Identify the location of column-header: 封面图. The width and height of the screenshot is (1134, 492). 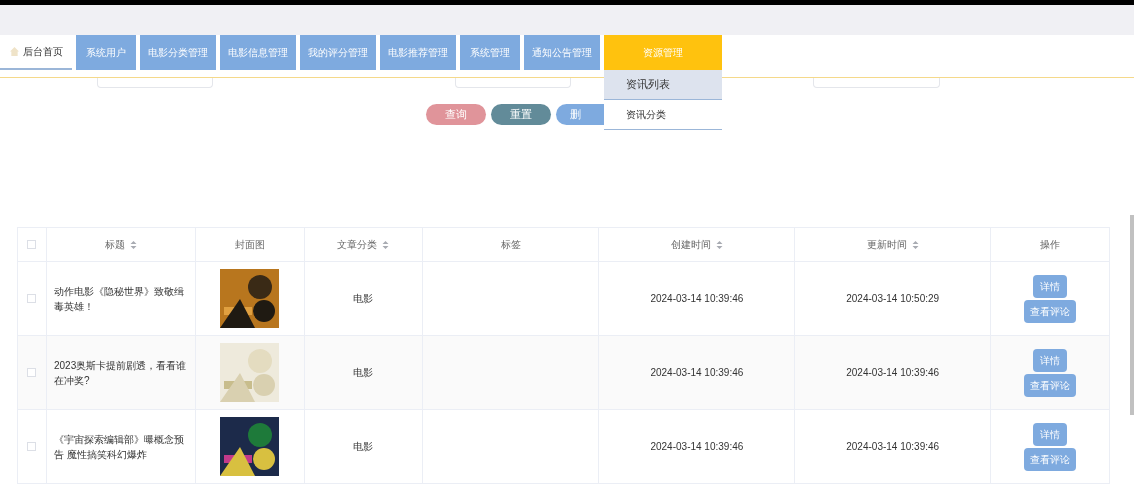
(249, 245).